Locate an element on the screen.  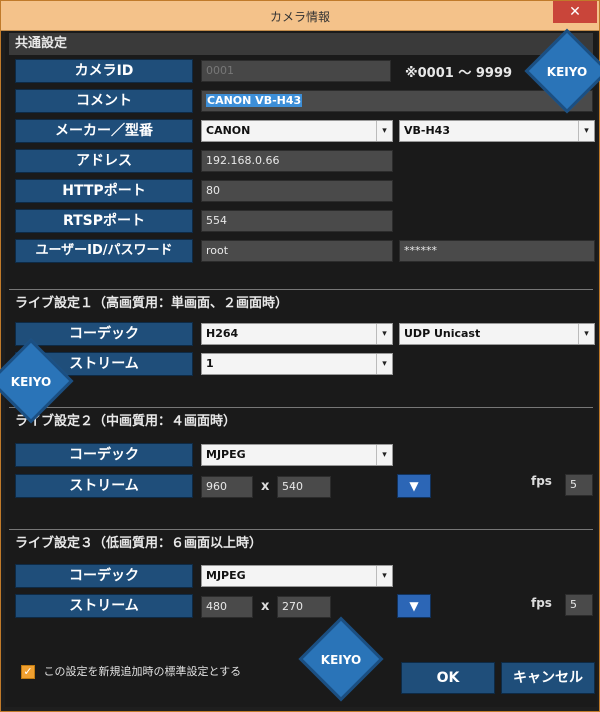
live3-width-field: 480 is located at coordinates (227, 607).